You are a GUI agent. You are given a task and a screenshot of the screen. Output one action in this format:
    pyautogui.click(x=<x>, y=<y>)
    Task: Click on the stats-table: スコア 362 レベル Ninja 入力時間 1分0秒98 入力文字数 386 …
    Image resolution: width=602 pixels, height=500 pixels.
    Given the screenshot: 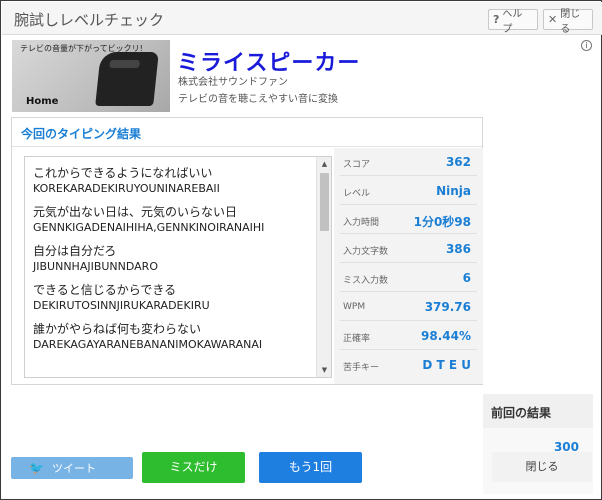 What is the action you would take?
    pyautogui.click(x=408, y=266)
    